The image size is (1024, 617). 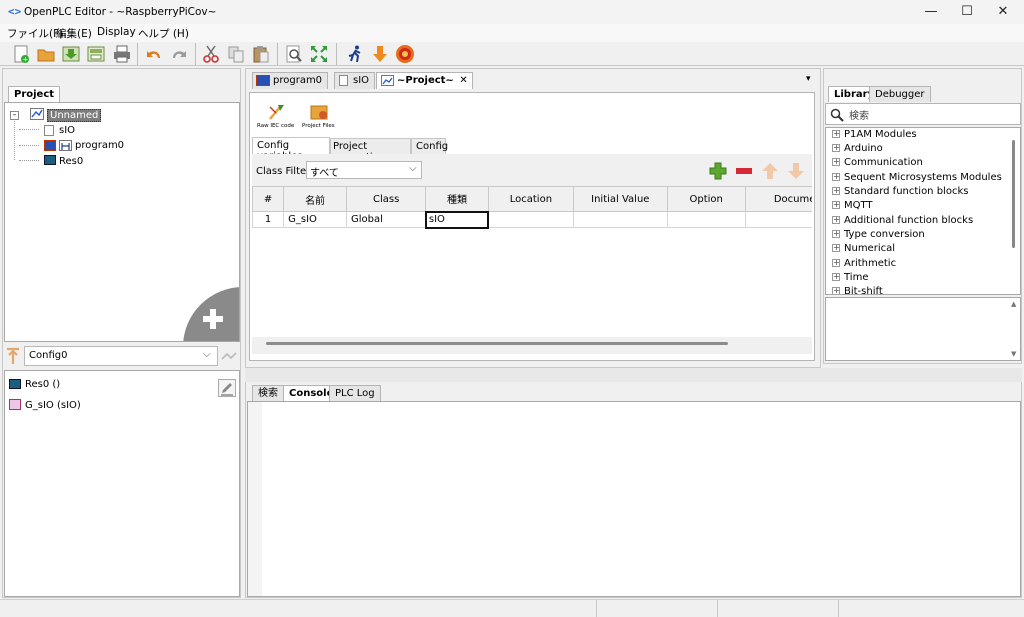 I want to click on download-icon, so click(x=380, y=54).